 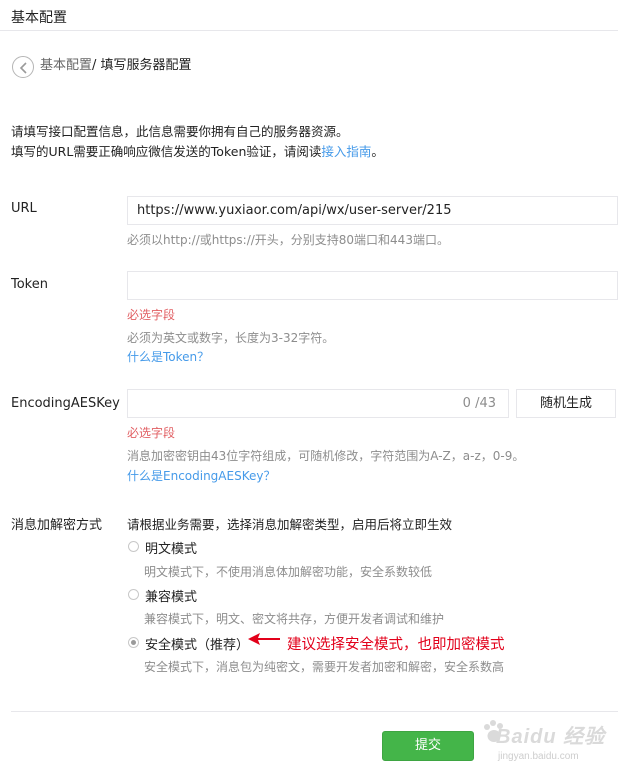 What do you see at coordinates (324, 667) in the screenshot?
I see `secure-mode-desc: 安全模式下，消息包为纯密文，需要开发者加密和解密，安全系数高` at bounding box center [324, 667].